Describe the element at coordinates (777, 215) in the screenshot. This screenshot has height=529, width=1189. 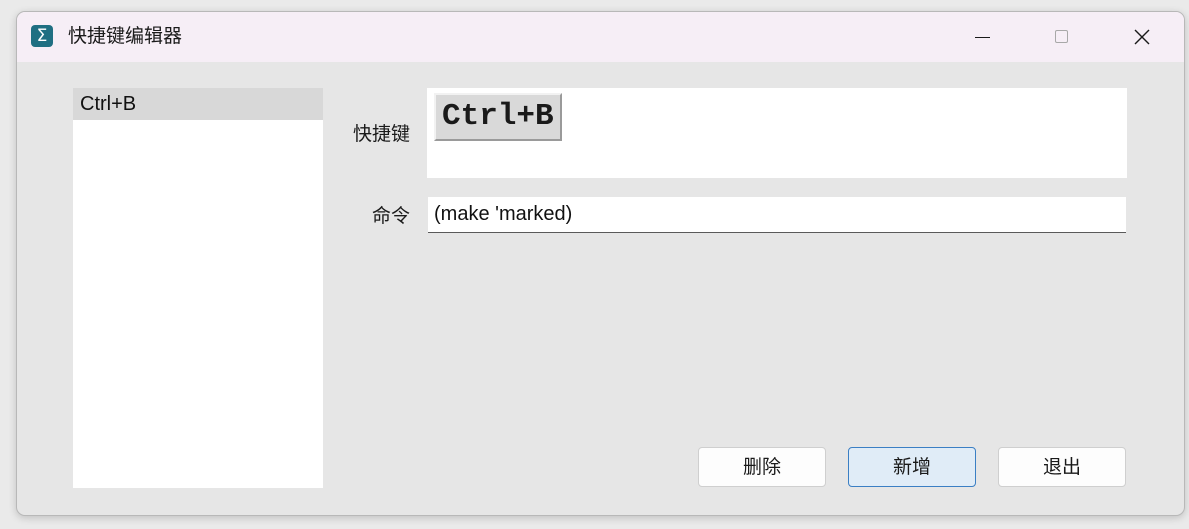
I see `command-input` at that location.